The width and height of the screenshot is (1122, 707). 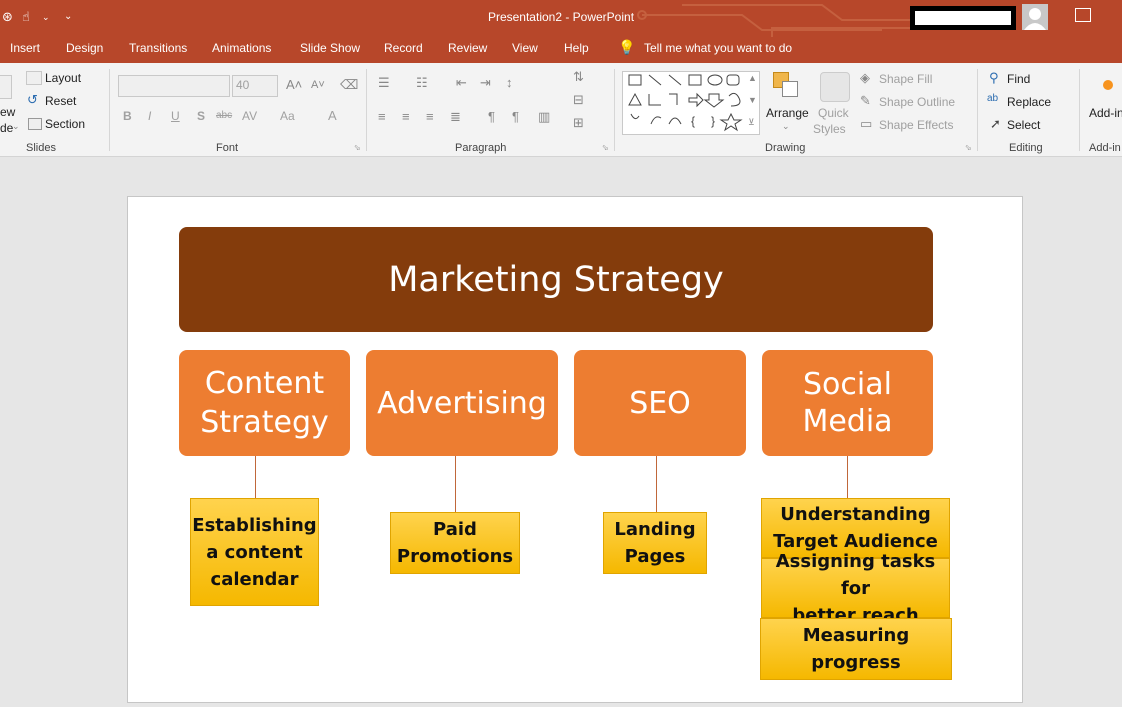 I want to click on subitem-label: Promotions, so click(x=455, y=556).